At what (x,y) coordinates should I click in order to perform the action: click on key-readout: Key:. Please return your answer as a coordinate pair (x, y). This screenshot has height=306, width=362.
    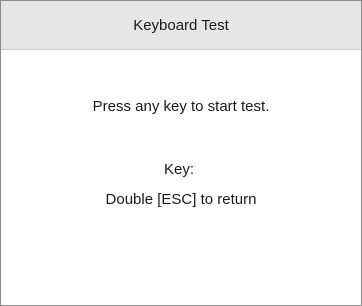
    Looking at the image, I should click on (181, 169).